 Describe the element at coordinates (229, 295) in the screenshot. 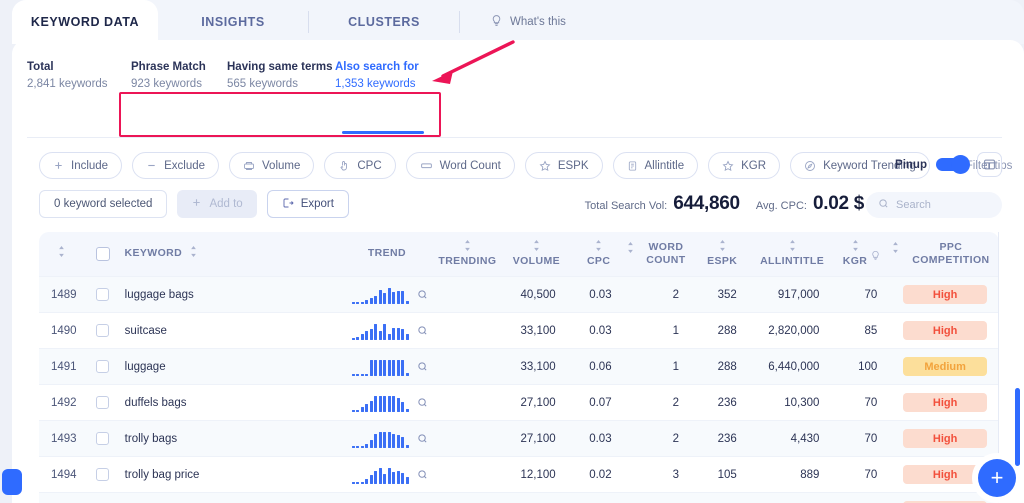

I see `keyword-cell: luggage bags` at that location.